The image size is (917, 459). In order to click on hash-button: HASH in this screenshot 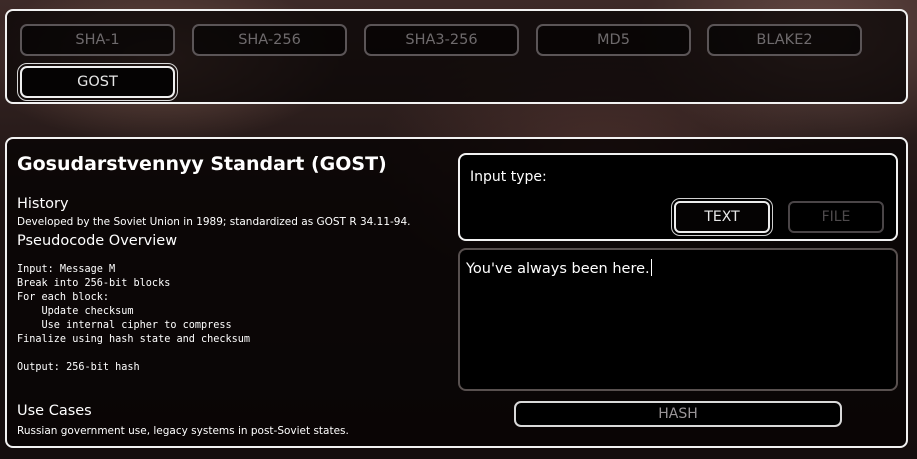, I will do `click(678, 414)`.